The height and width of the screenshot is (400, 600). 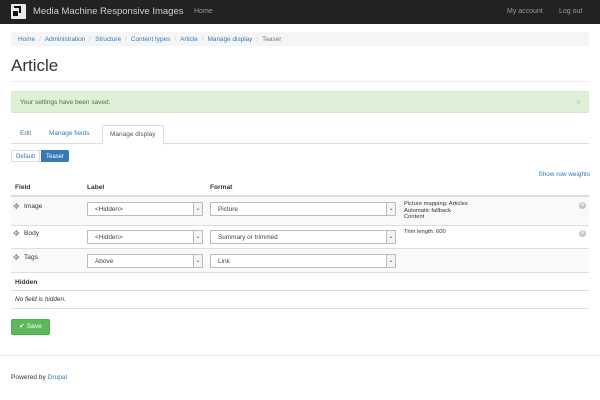 I want to click on nav-log-out-link: Log out, so click(x=570, y=11).